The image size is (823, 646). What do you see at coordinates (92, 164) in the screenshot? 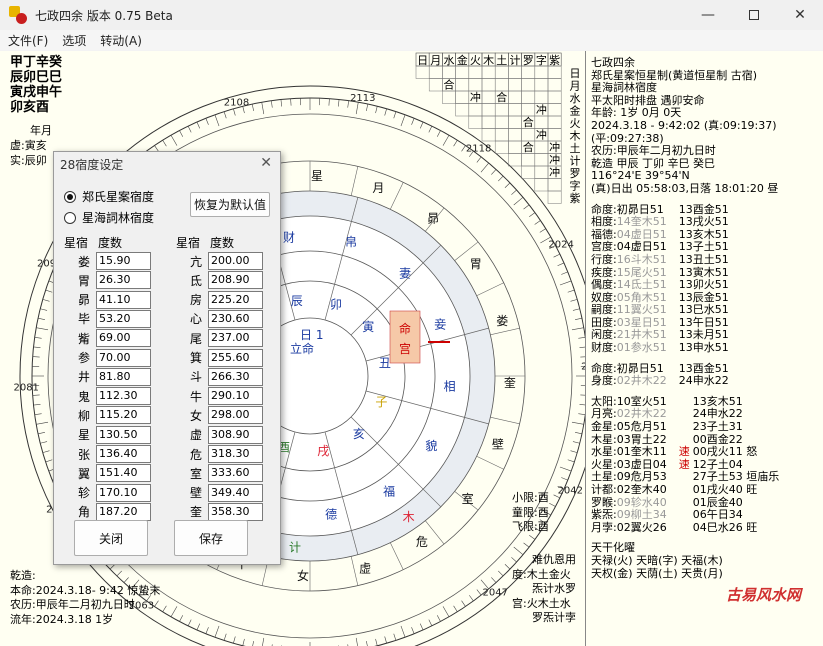
I see `dialog-title: 28宿度设定` at bounding box center [92, 164].